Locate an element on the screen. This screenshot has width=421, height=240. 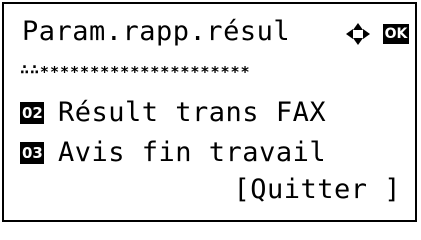
menu-item-label: Résult trans FAX is located at coordinates (192, 112).